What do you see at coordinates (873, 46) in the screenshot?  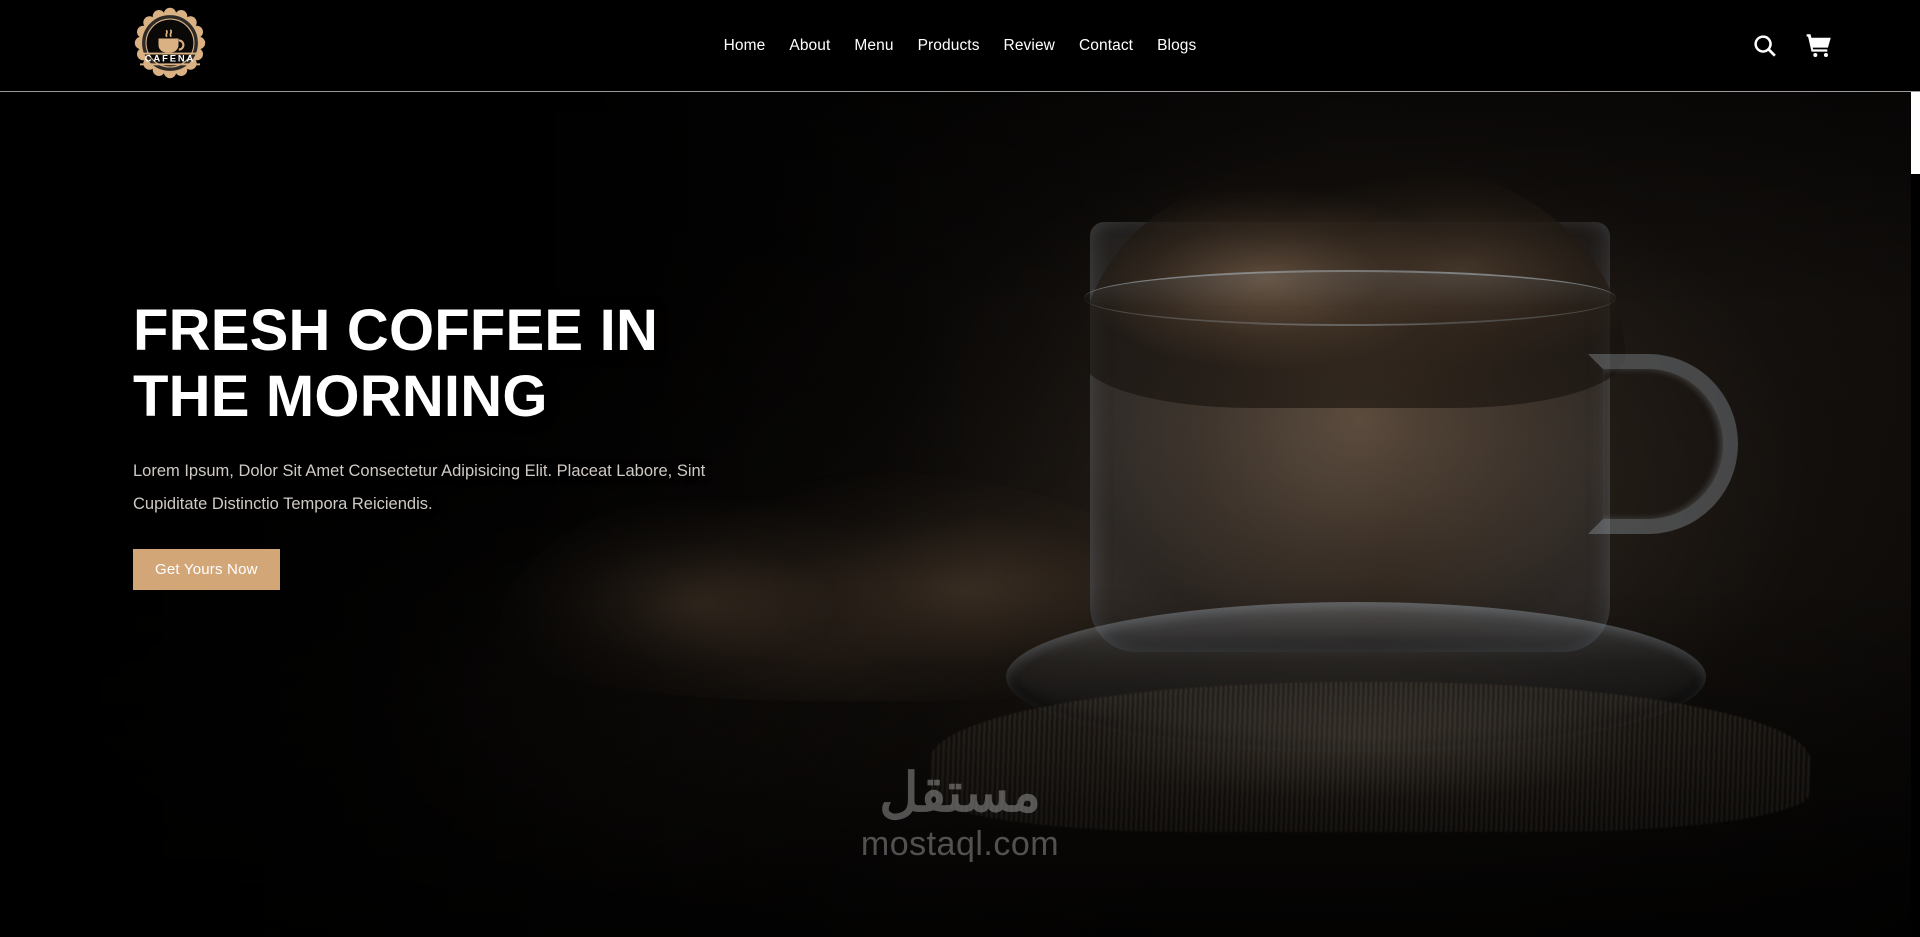 I see `nav-item-menu: Menu` at bounding box center [873, 46].